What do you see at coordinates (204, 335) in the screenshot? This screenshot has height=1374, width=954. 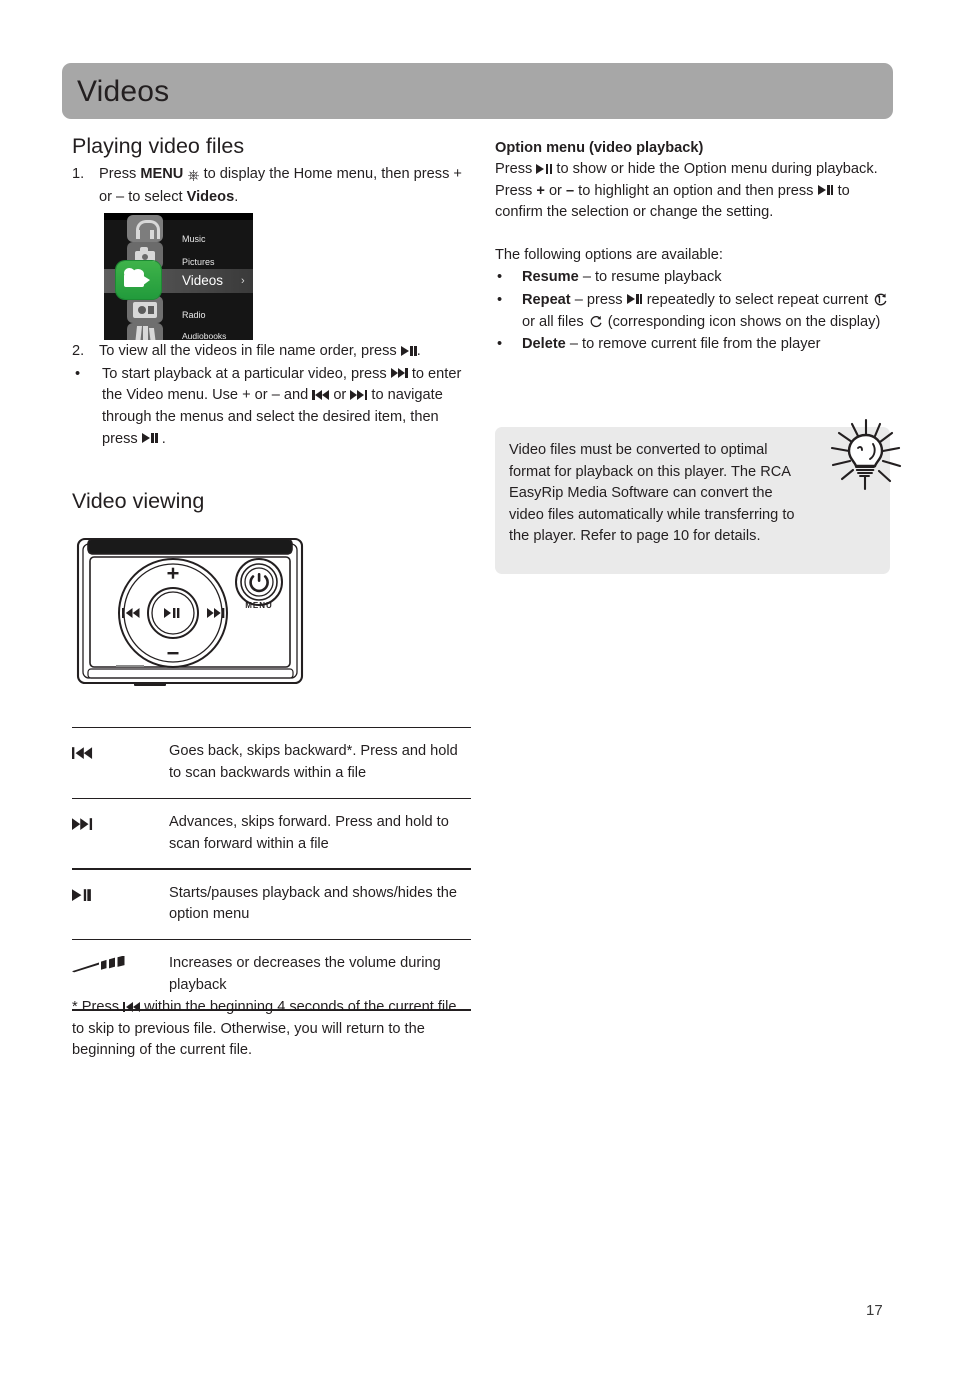 I see `menu-item-audiobooks: Audiobooks` at bounding box center [204, 335].